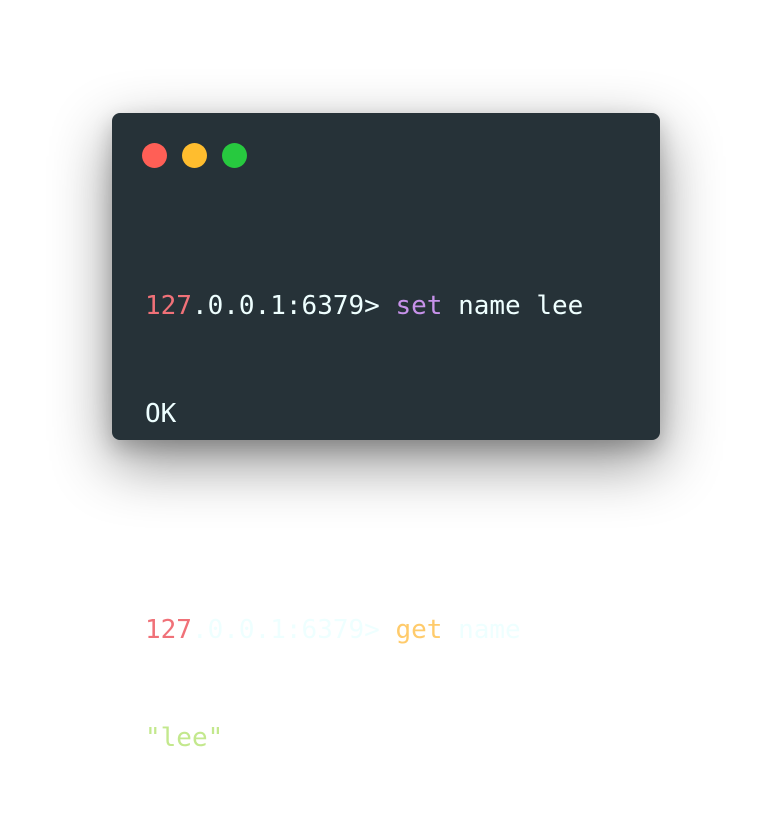 This screenshot has width=772, height=828. Describe the element at coordinates (419, 306) in the screenshot. I see `command-keyword: set` at that location.